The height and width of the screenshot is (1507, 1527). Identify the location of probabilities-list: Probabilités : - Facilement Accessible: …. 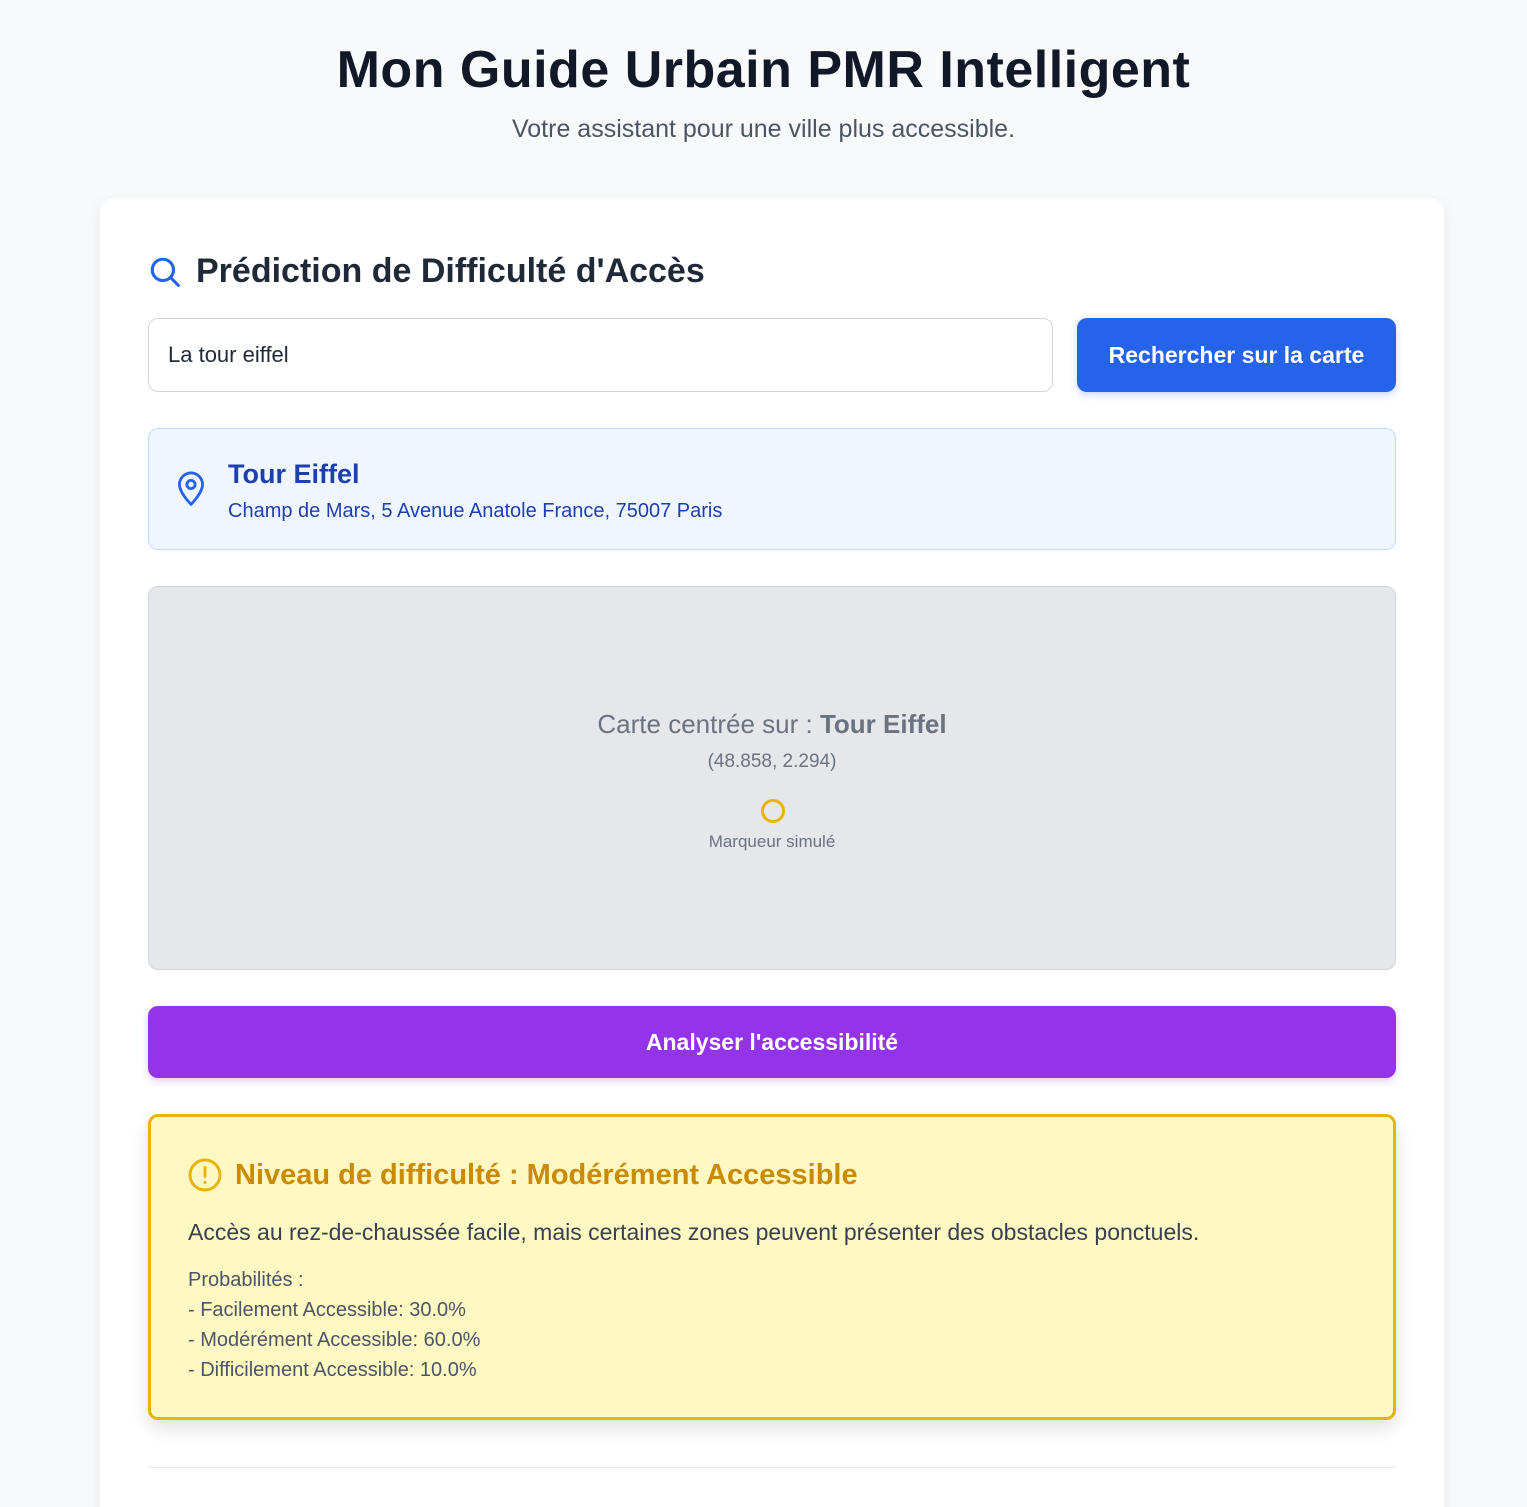
(334, 1325).